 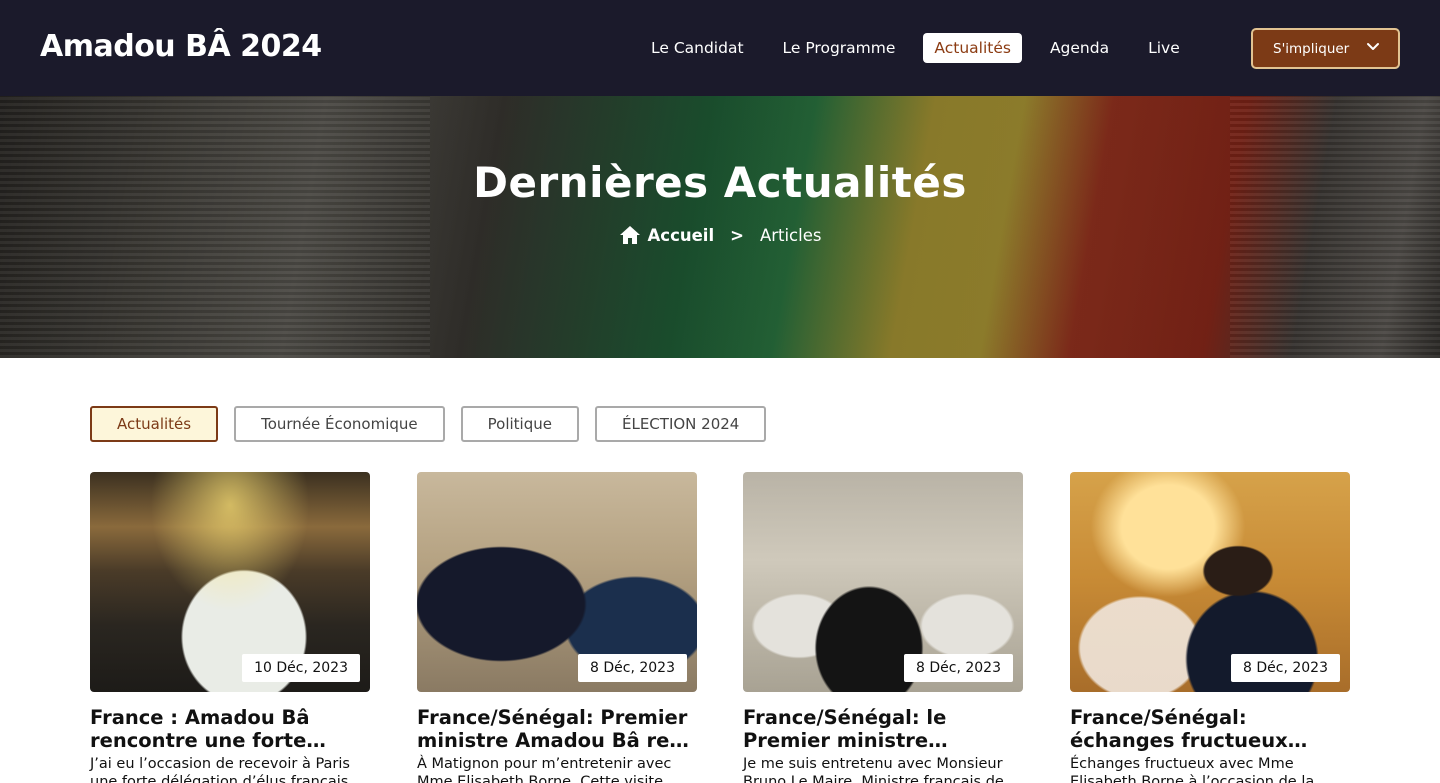 What do you see at coordinates (790, 235) in the screenshot?
I see `breadcrumb-current: Articles` at bounding box center [790, 235].